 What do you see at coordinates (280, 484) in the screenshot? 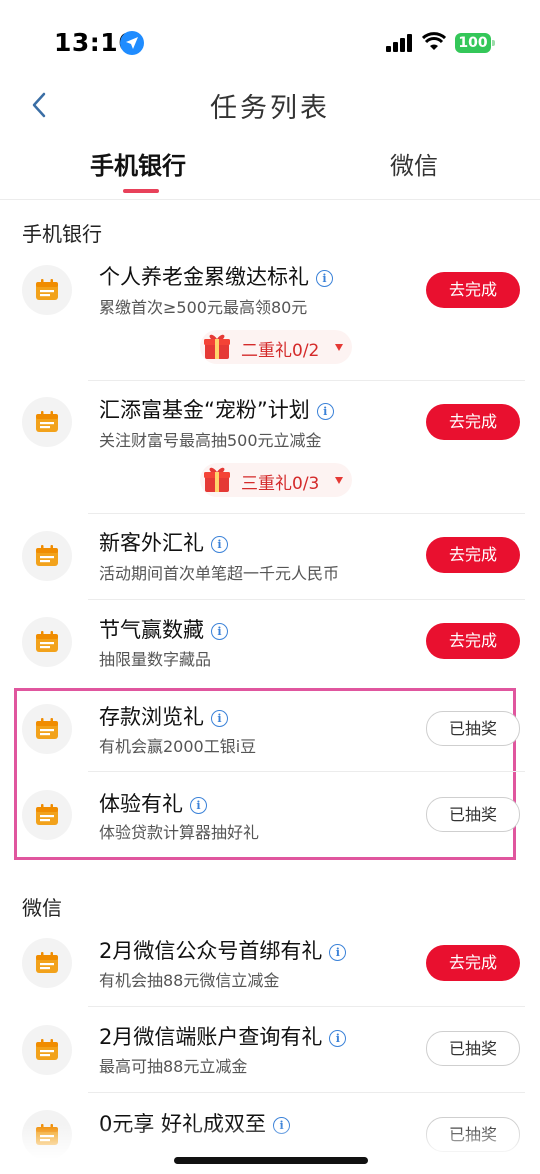
I see `gift-tier-label: 三重礼0/3` at bounding box center [280, 484].